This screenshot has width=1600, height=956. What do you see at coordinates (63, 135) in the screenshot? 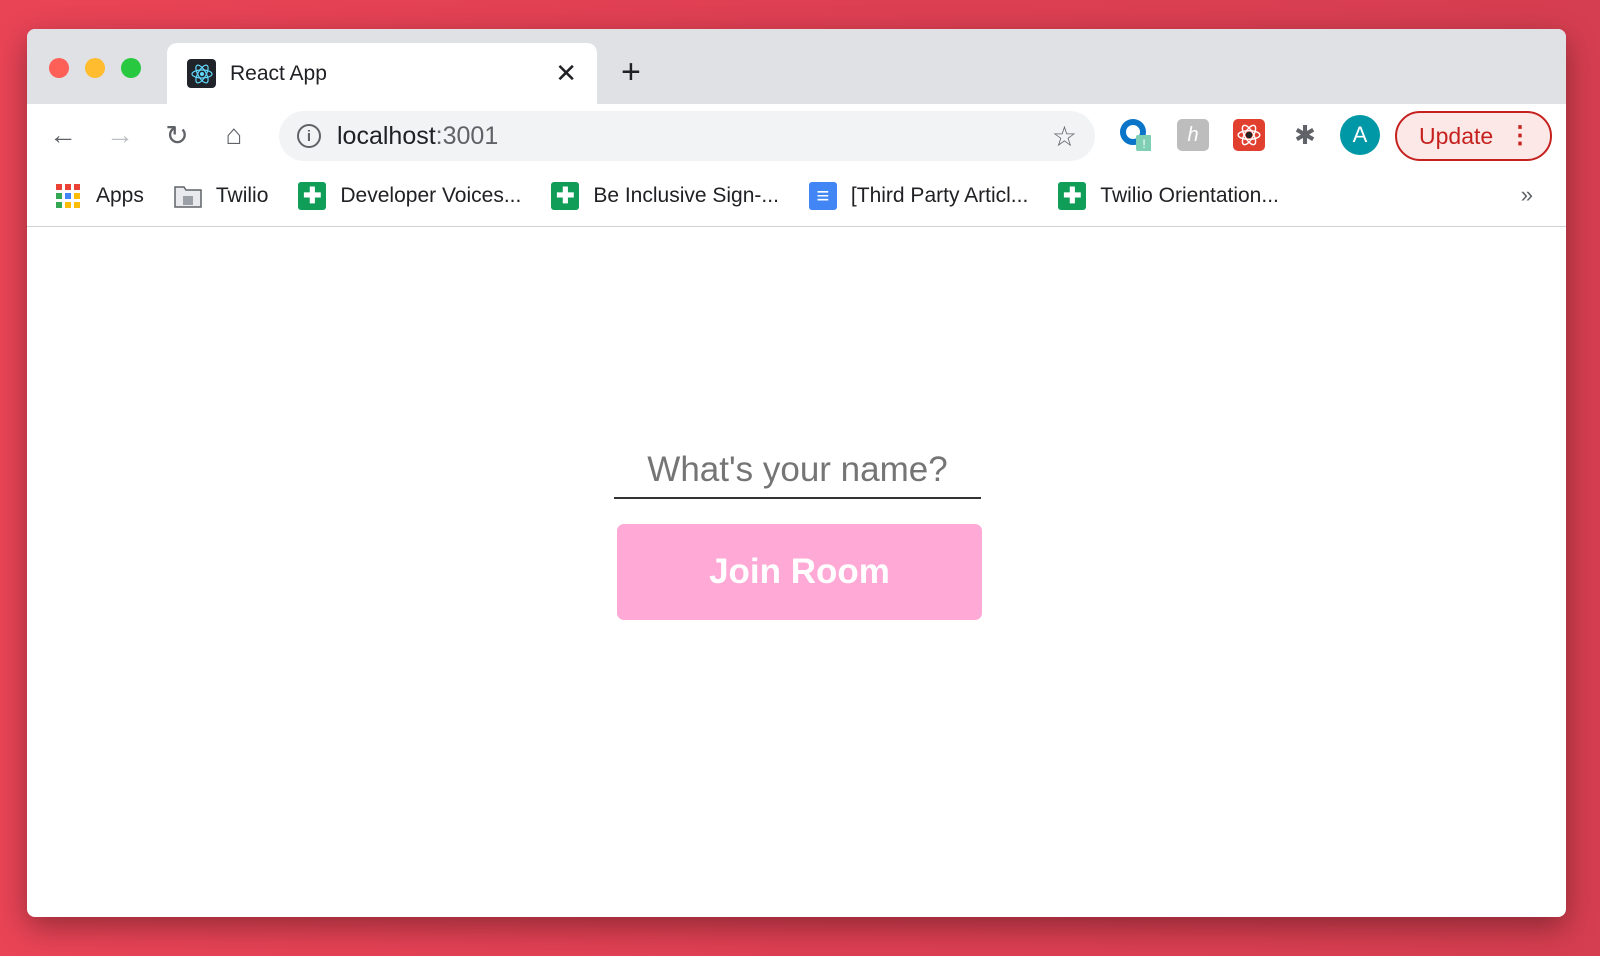
I see `back-button: ←` at bounding box center [63, 135].